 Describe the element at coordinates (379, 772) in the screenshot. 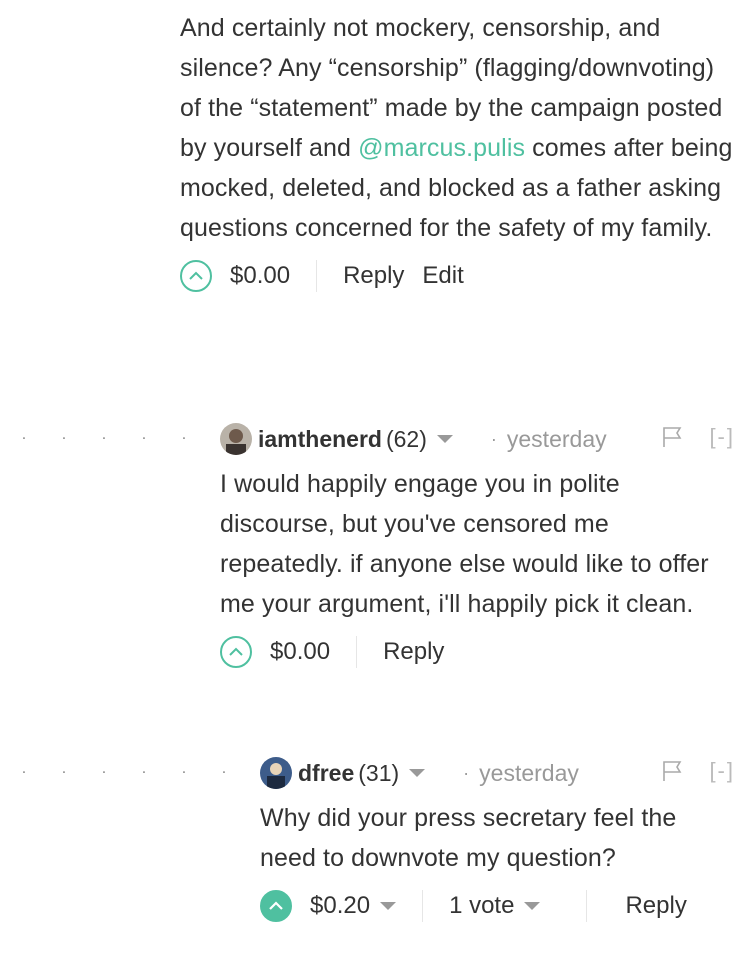

I see `reputation-badge: (31)` at that location.